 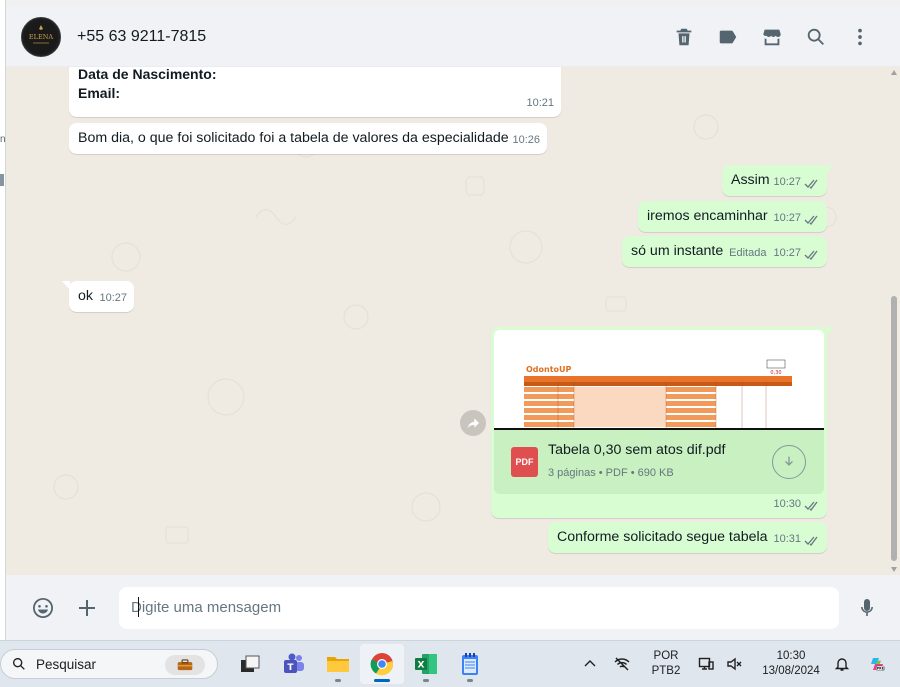 I want to click on label-button, so click(x=728, y=37).